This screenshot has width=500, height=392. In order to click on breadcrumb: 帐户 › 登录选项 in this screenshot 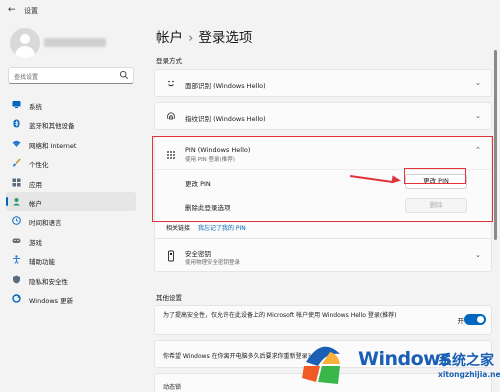, I will do `click(204, 36)`.